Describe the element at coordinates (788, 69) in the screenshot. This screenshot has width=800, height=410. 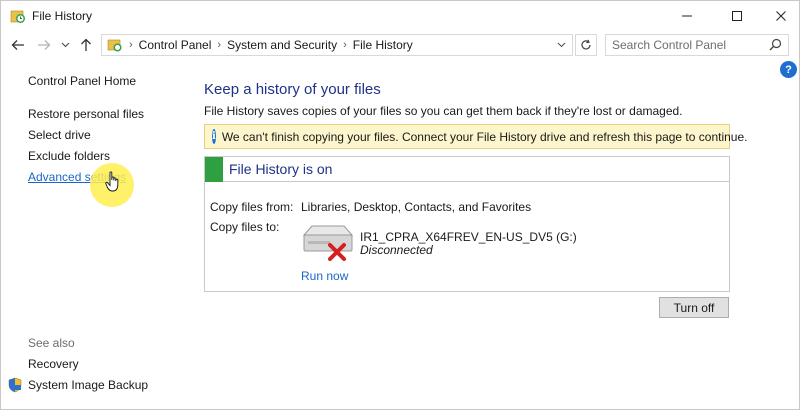
I see `help-button: ?` at that location.